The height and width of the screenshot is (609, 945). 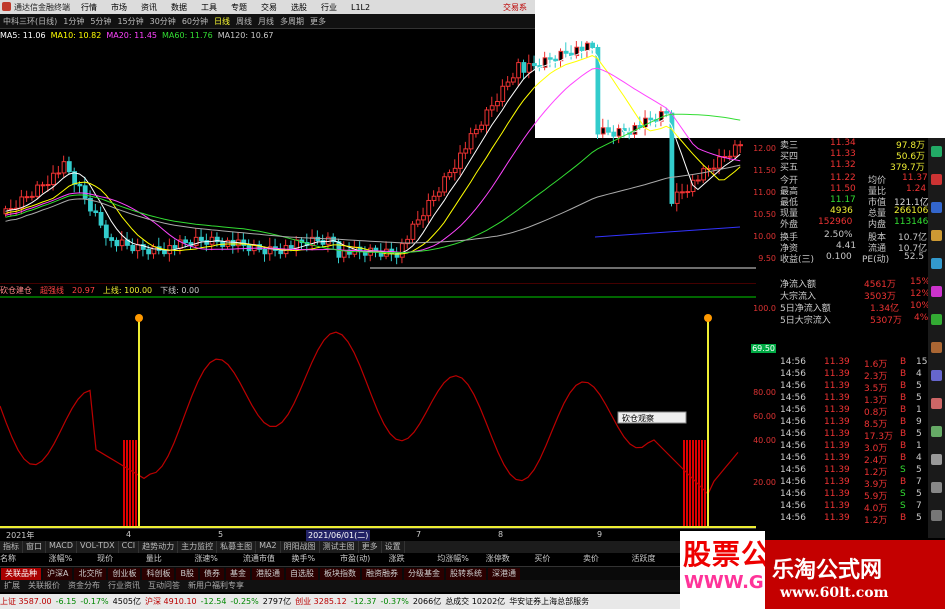 I want to click on sub-tab: 扩展, so click(x=12, y=586).